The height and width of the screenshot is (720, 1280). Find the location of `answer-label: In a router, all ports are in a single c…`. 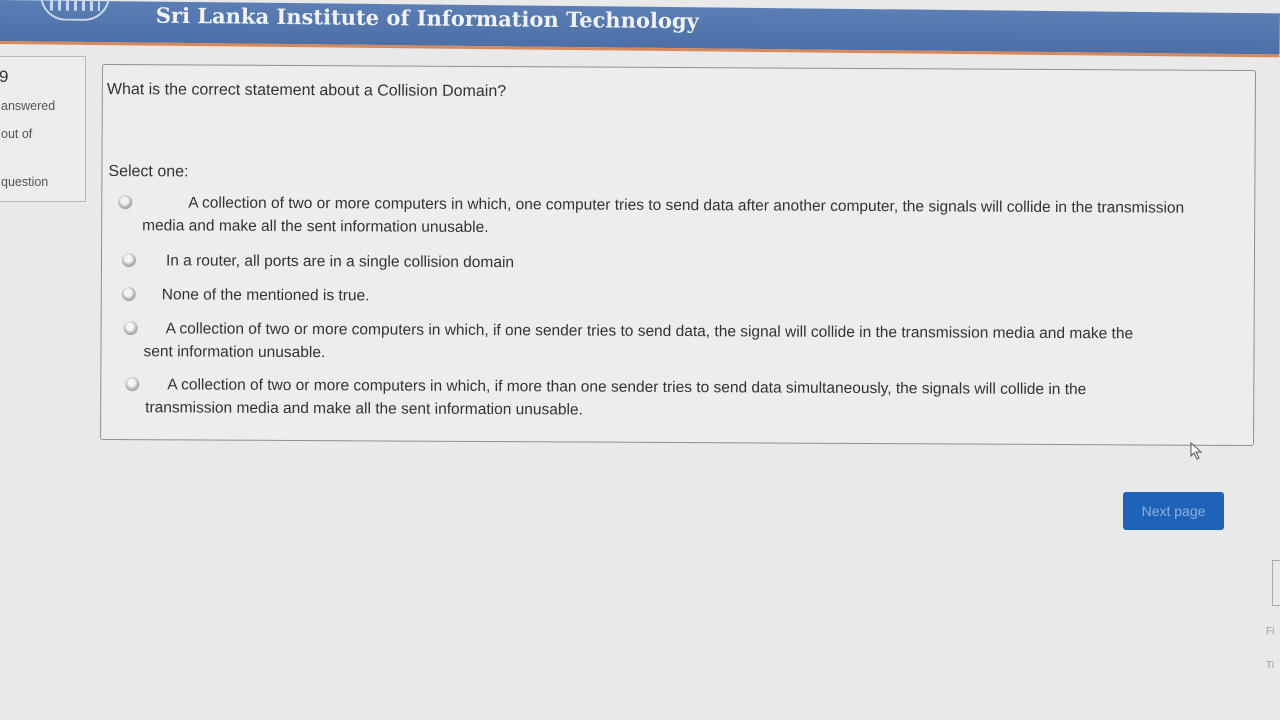

answer-label: In a router, all ports are in a single c… is located at coordinates (340, 262).